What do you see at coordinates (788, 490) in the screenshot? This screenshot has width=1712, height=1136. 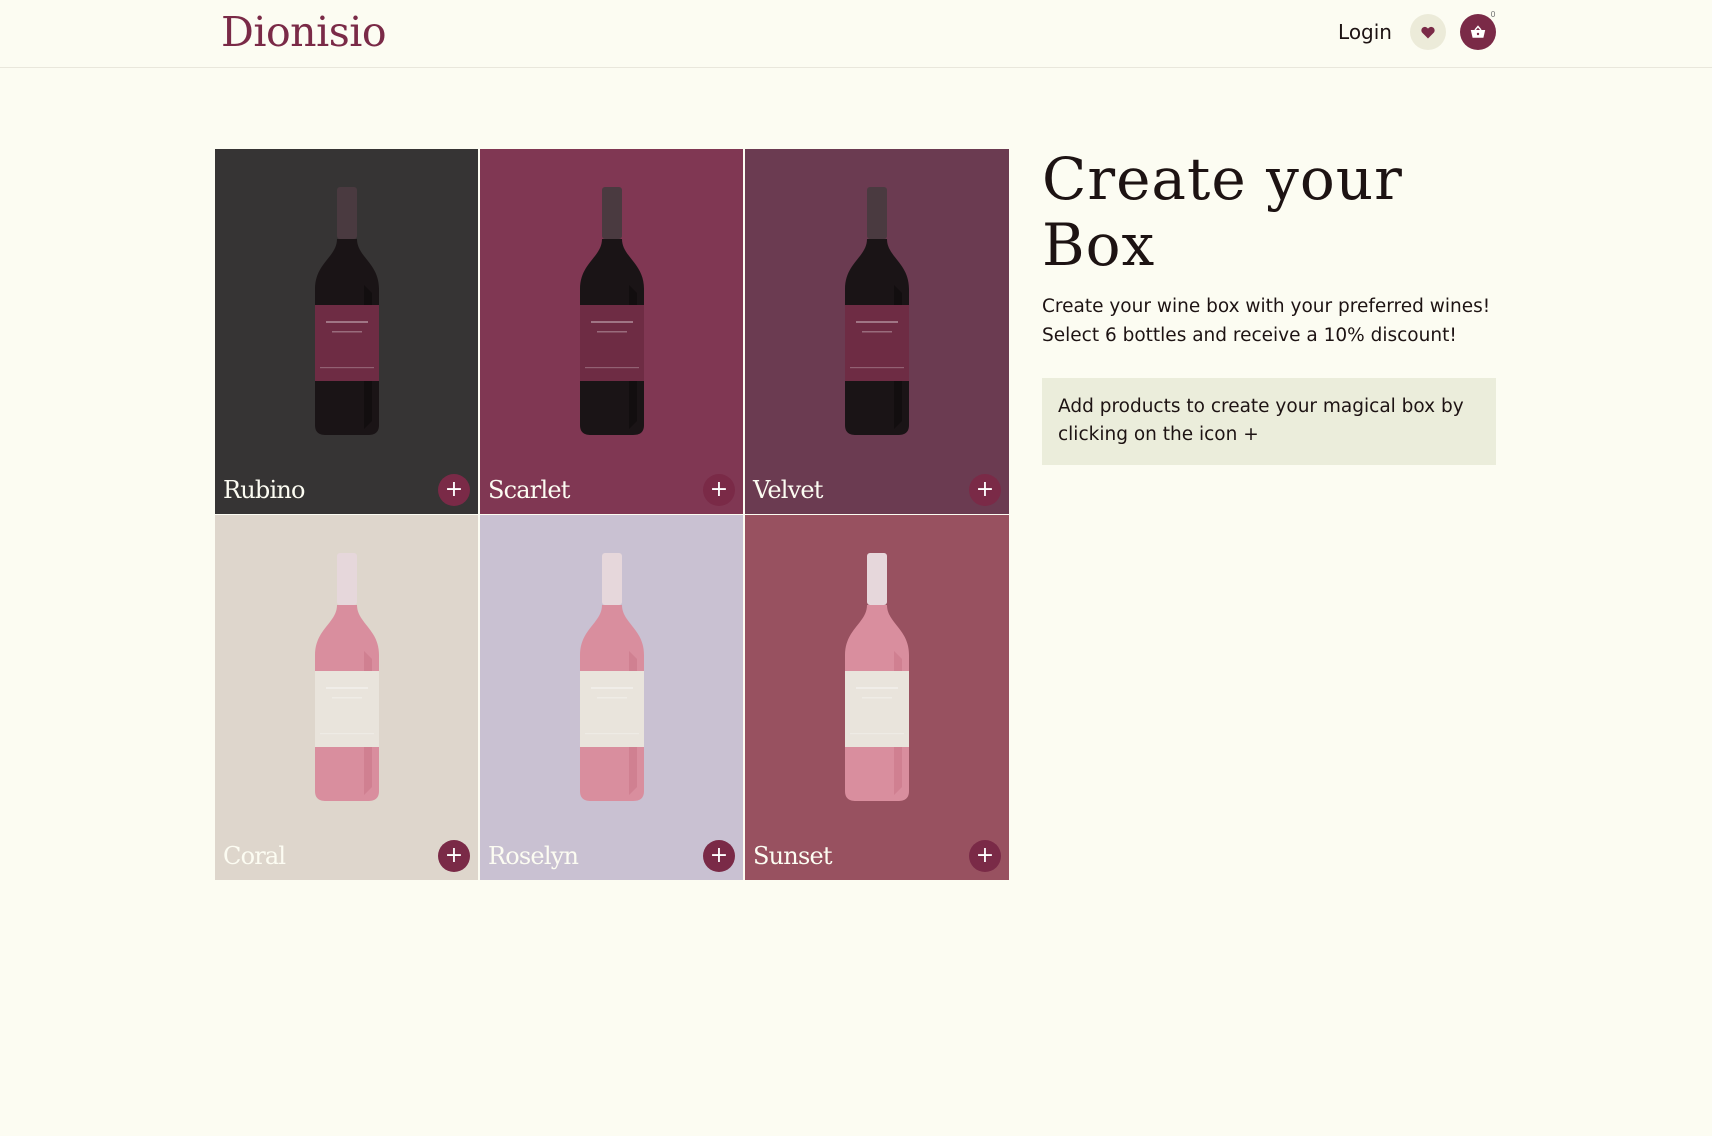 I see `product-name: Velvet` at bounding box center [788, 490].